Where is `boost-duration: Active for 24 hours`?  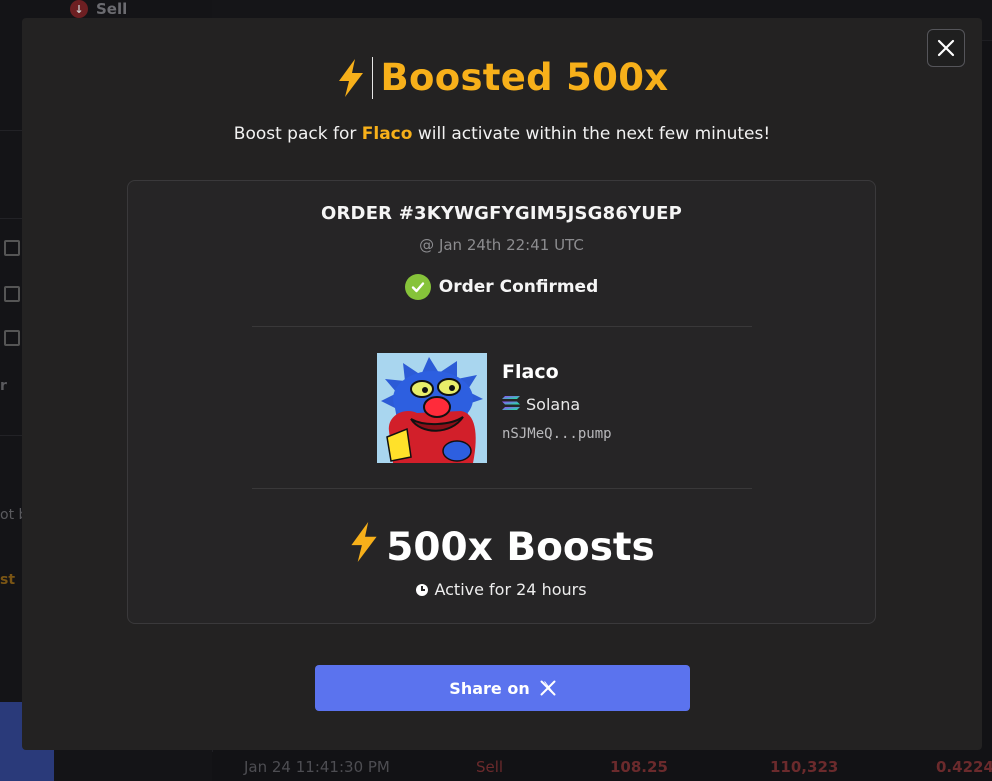
boost-duration: Active for 24 hours is located at coordinates (501, 589).